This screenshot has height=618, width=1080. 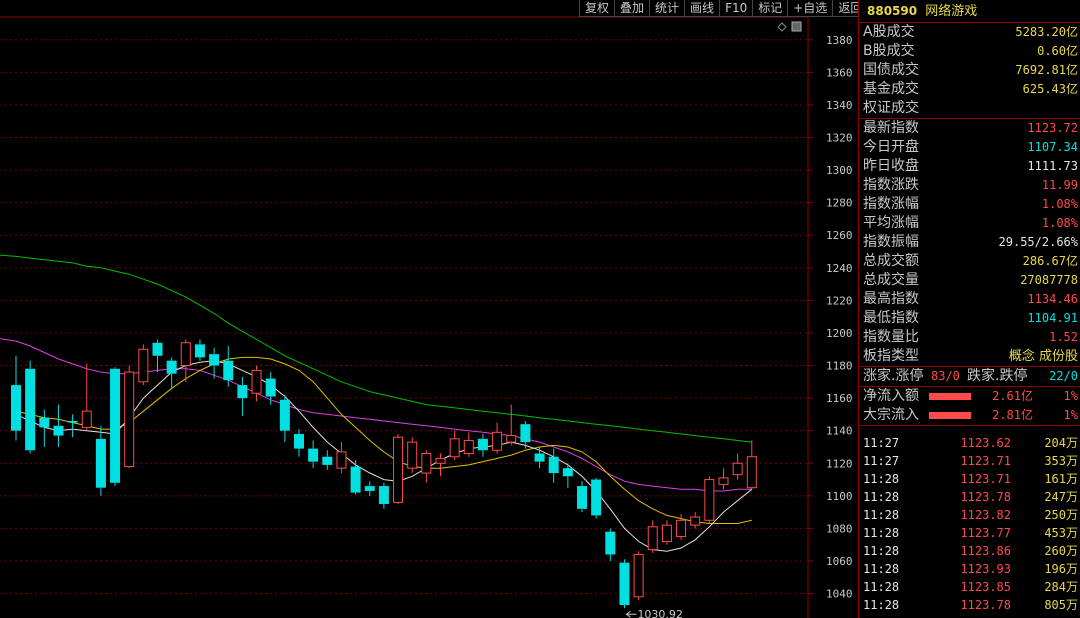 What do you see at coordinates (970, 89) in the screenshot?
I see `turnover-row: 基金成交 625.43亿` at bounding box center [970, 89].